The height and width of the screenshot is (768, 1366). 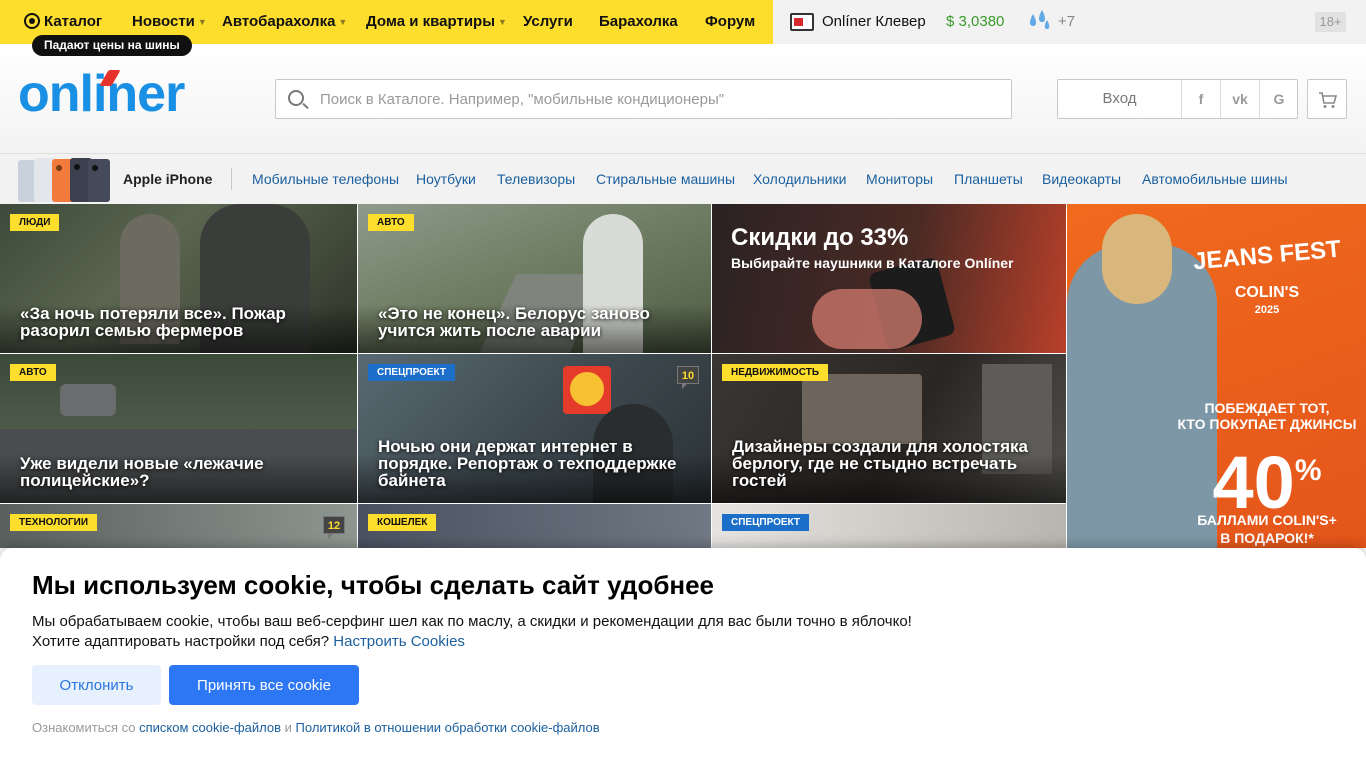 I want to click on emoji-image, so click(x=587, y=389).